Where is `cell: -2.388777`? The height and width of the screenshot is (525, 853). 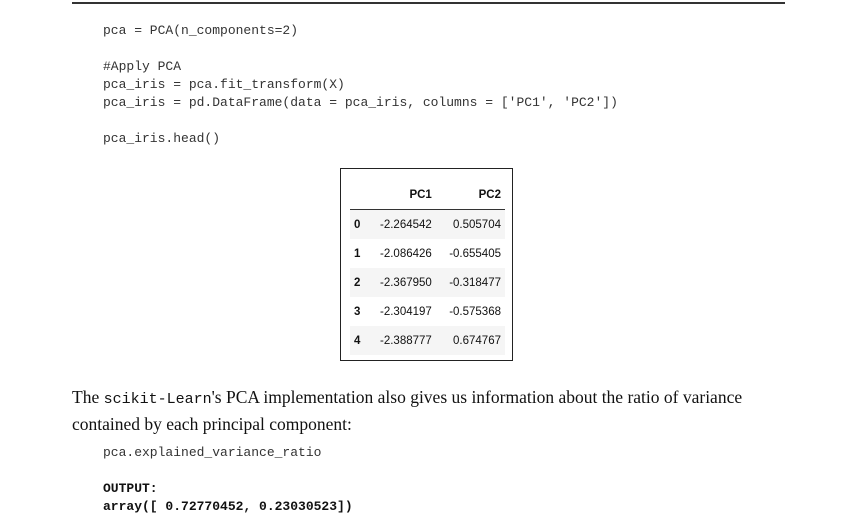 cell: -2.388777 is located at coordinates (401, 340).